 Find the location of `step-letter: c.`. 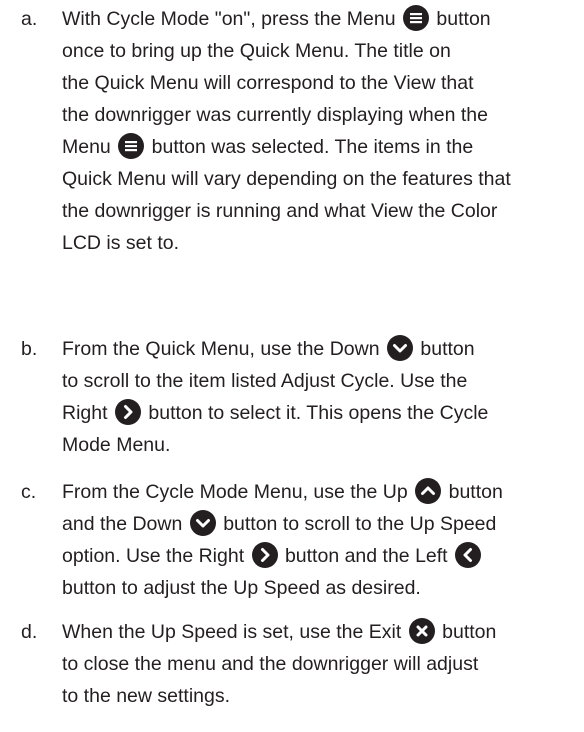

step-letter: c. is located at coordinates (29, 492).